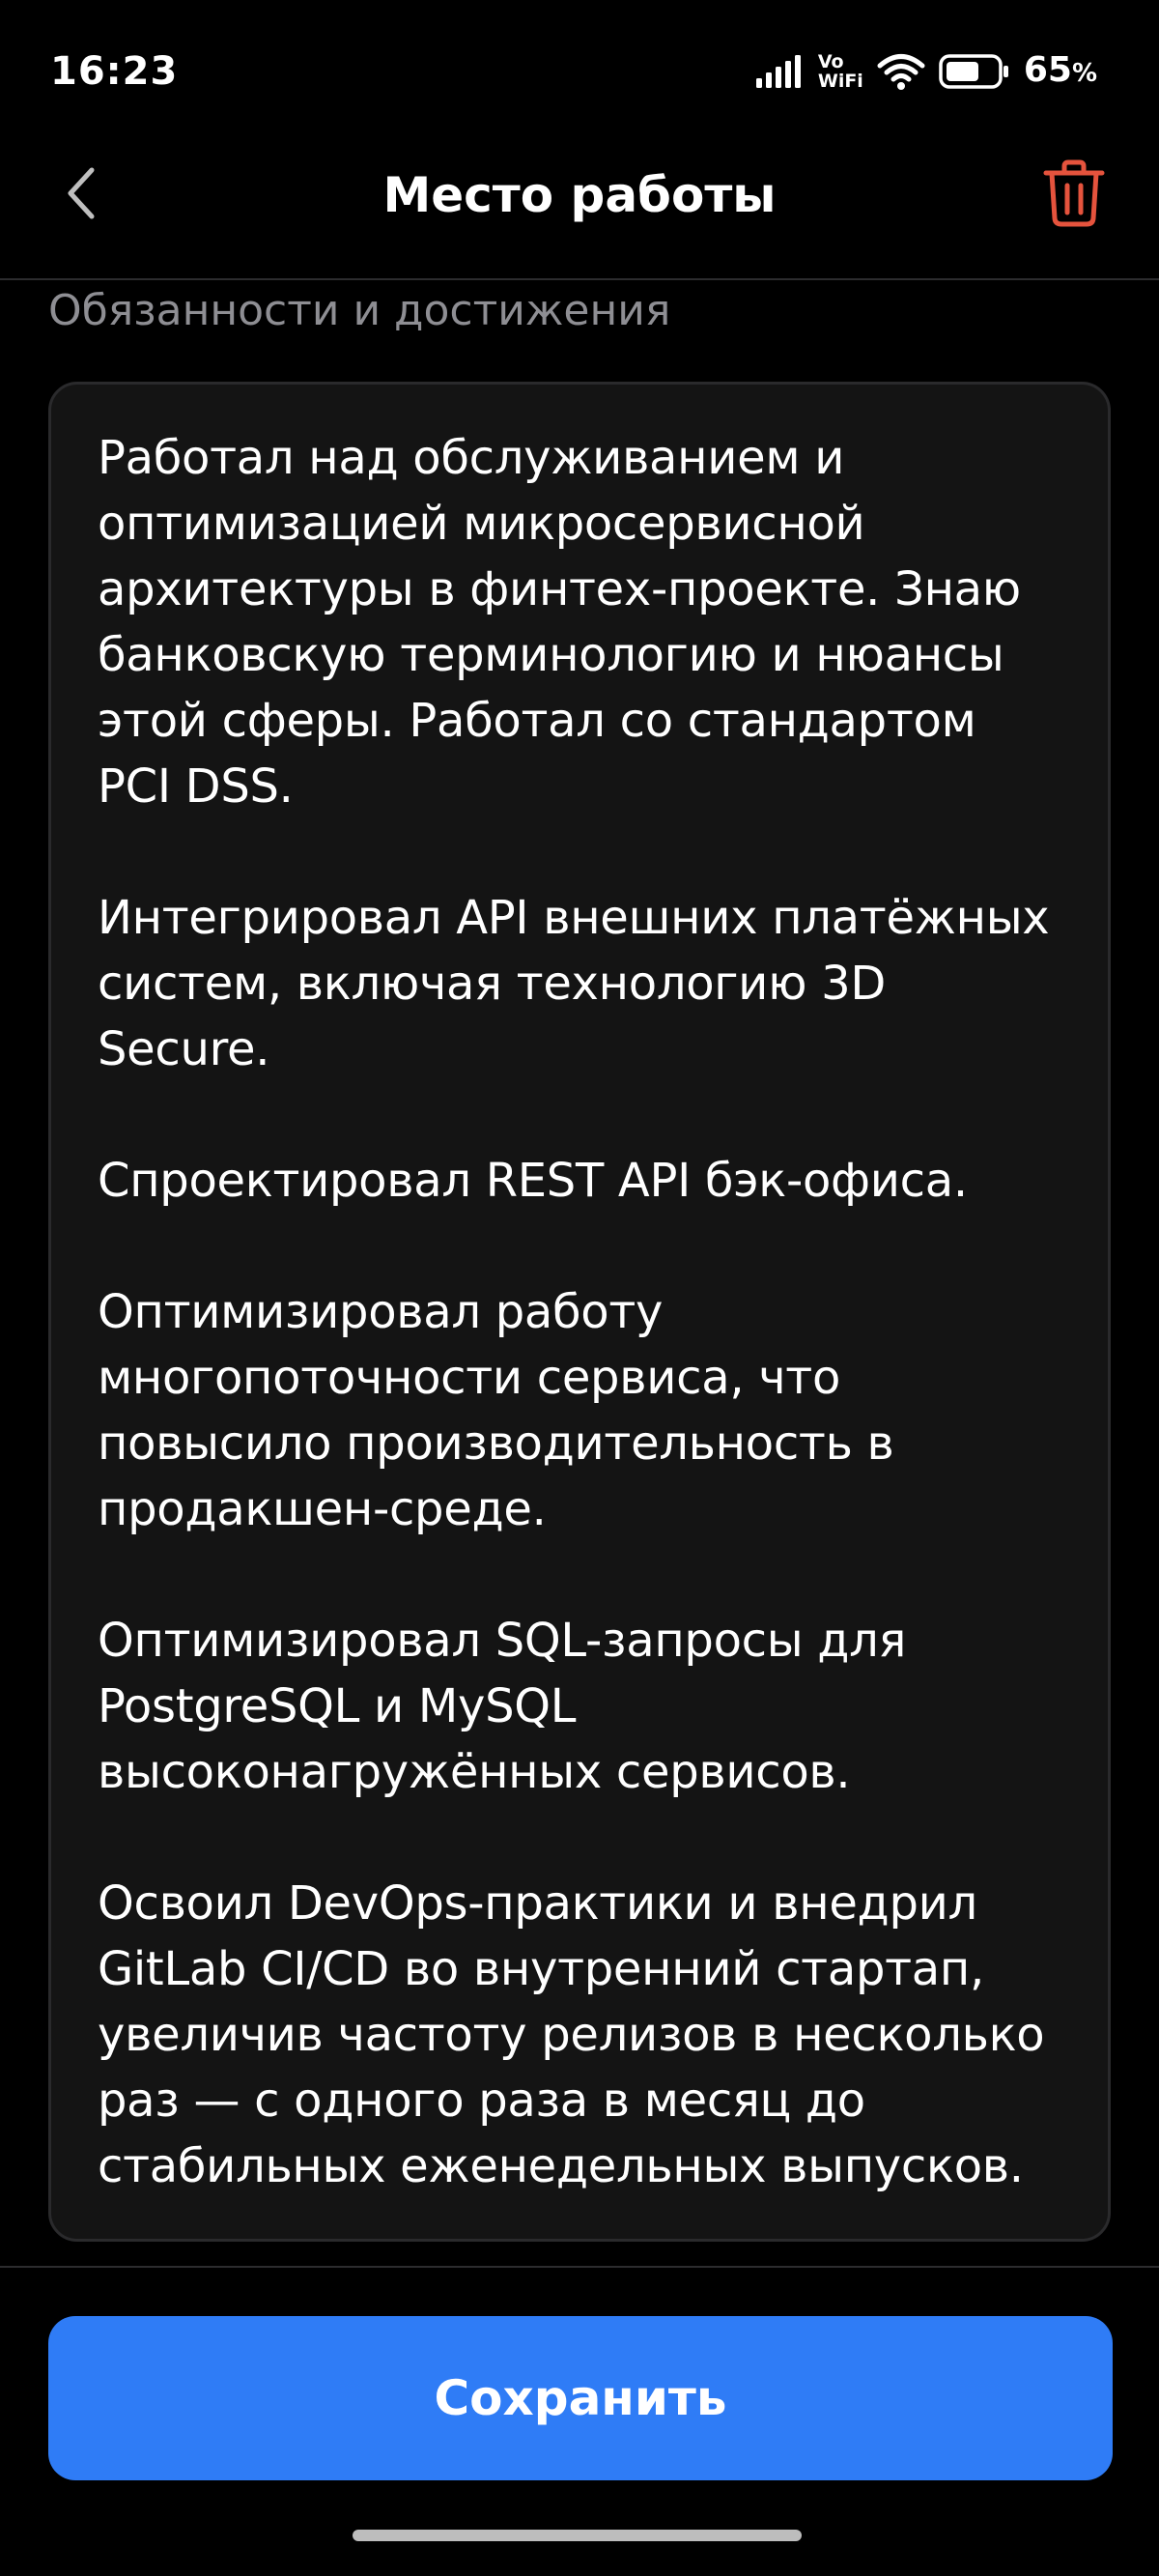 The image size is (1159, 2576). I want to click on battery-percentage: 65%, so click(1060, 72).